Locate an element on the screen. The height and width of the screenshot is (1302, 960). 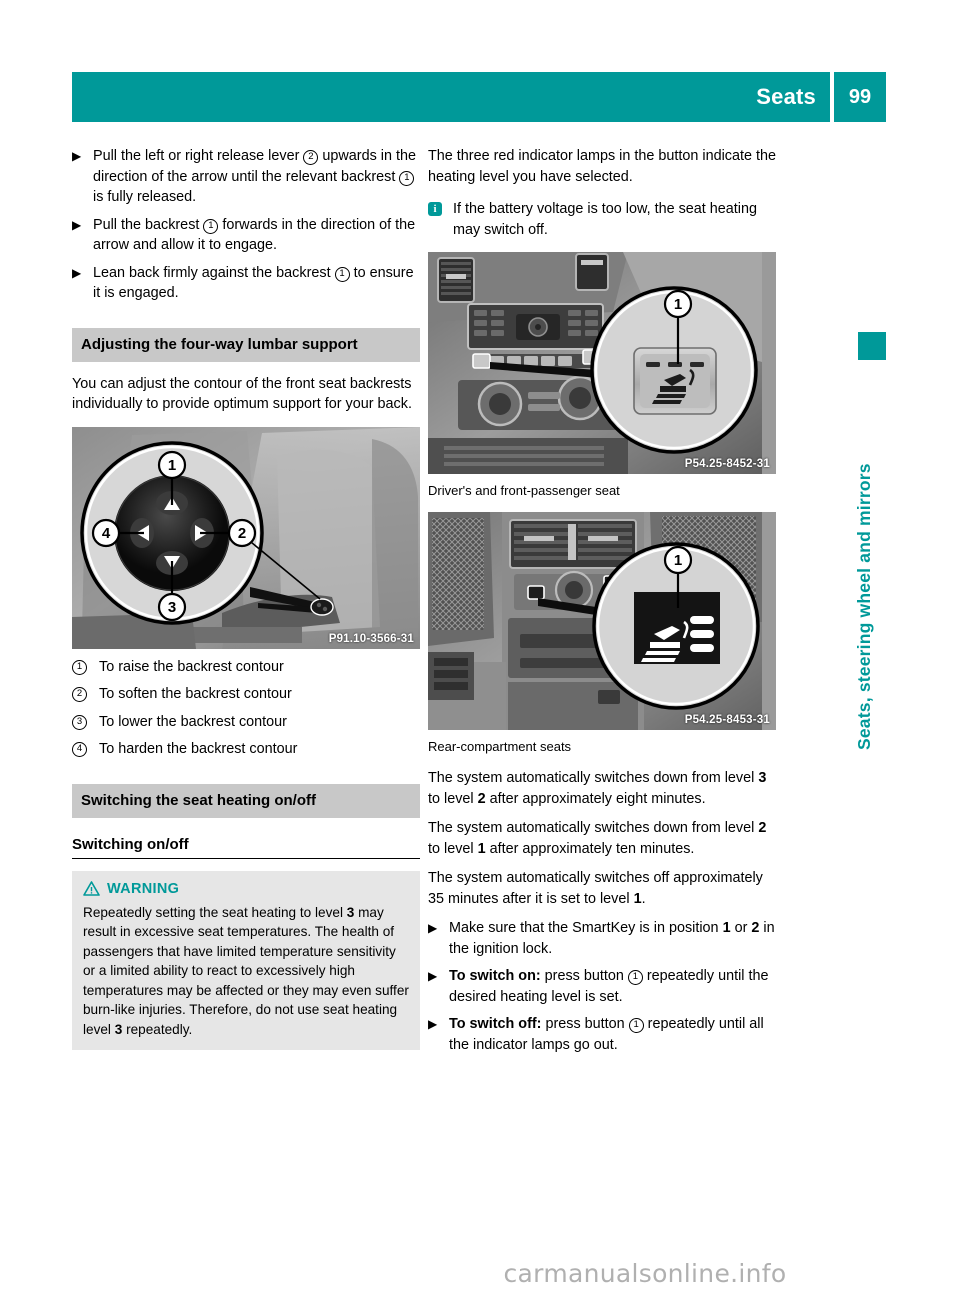
header-title-band: Seats is located at coordinates (451, 97).